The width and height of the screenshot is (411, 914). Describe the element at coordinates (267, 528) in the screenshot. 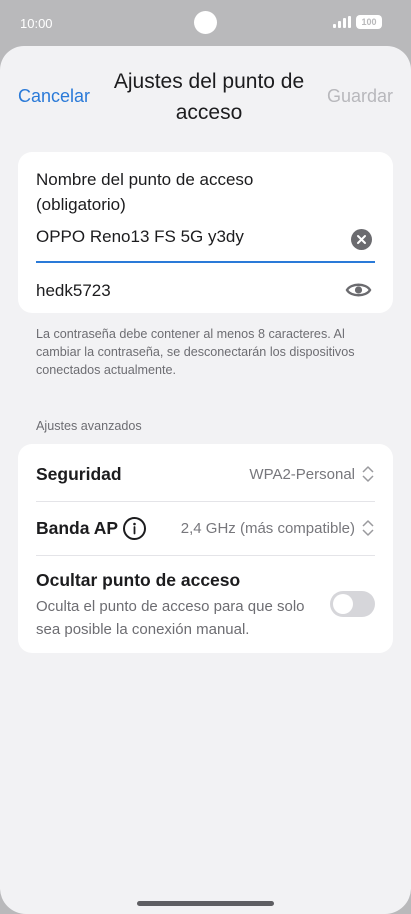

I see `band-value: 2,4 GHz (más compatible)` at that location.